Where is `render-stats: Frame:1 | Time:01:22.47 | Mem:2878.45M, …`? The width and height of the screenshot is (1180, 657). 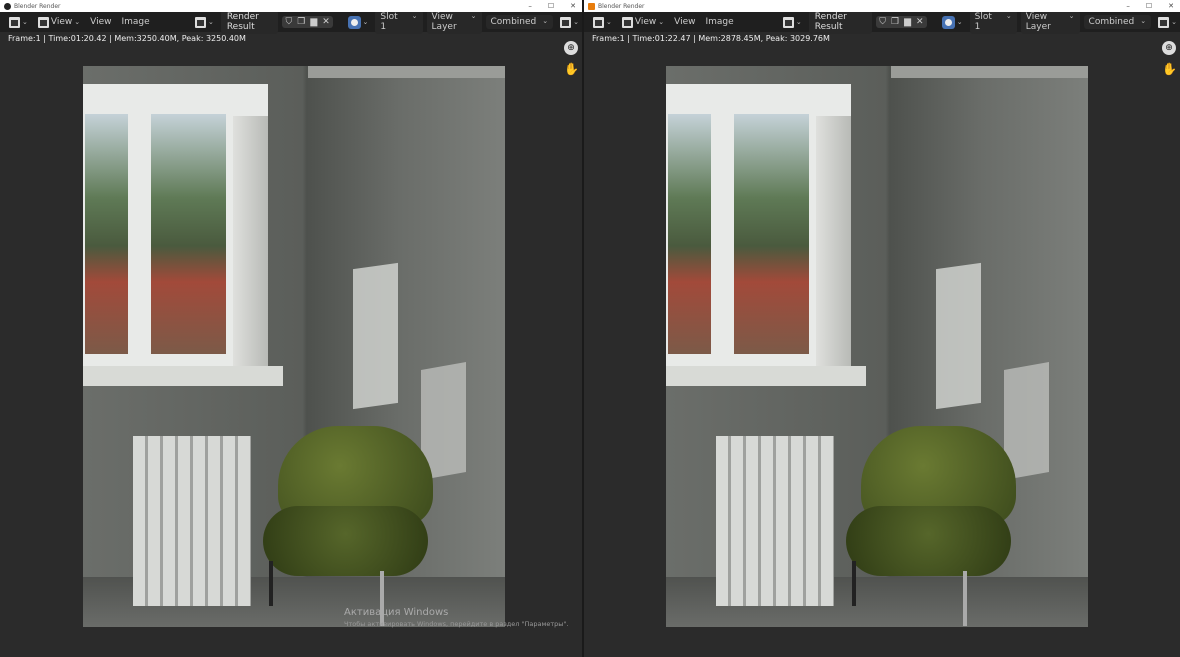 render-stats: Frame:1 | Time:01:22.47 | Mem:2878.45M, … is located at coordinates (711, 38).